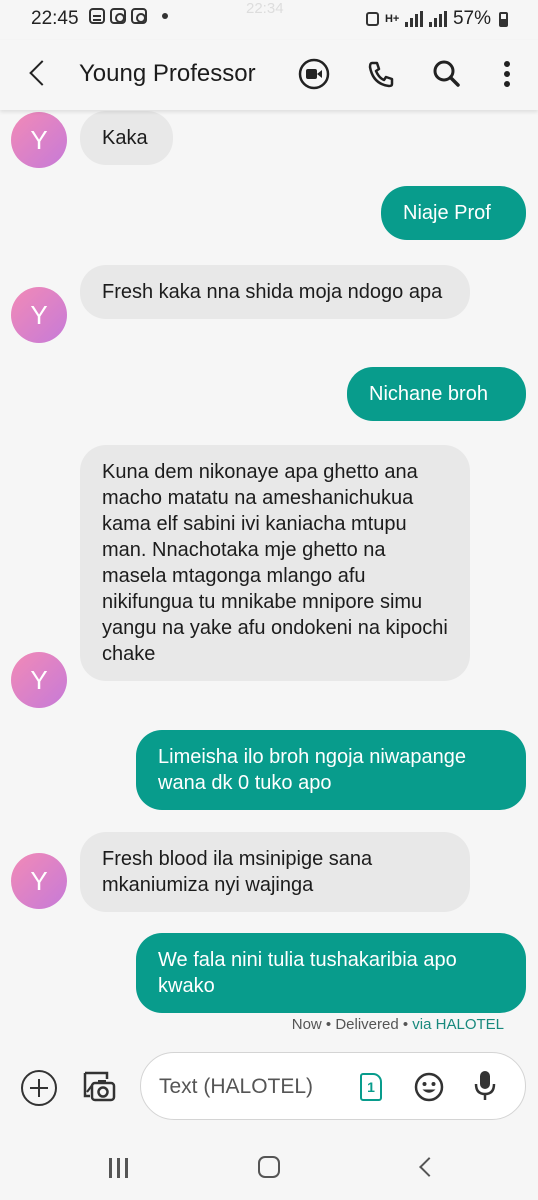  I want to click on gallery-camera-icon, so click(99, 1086).